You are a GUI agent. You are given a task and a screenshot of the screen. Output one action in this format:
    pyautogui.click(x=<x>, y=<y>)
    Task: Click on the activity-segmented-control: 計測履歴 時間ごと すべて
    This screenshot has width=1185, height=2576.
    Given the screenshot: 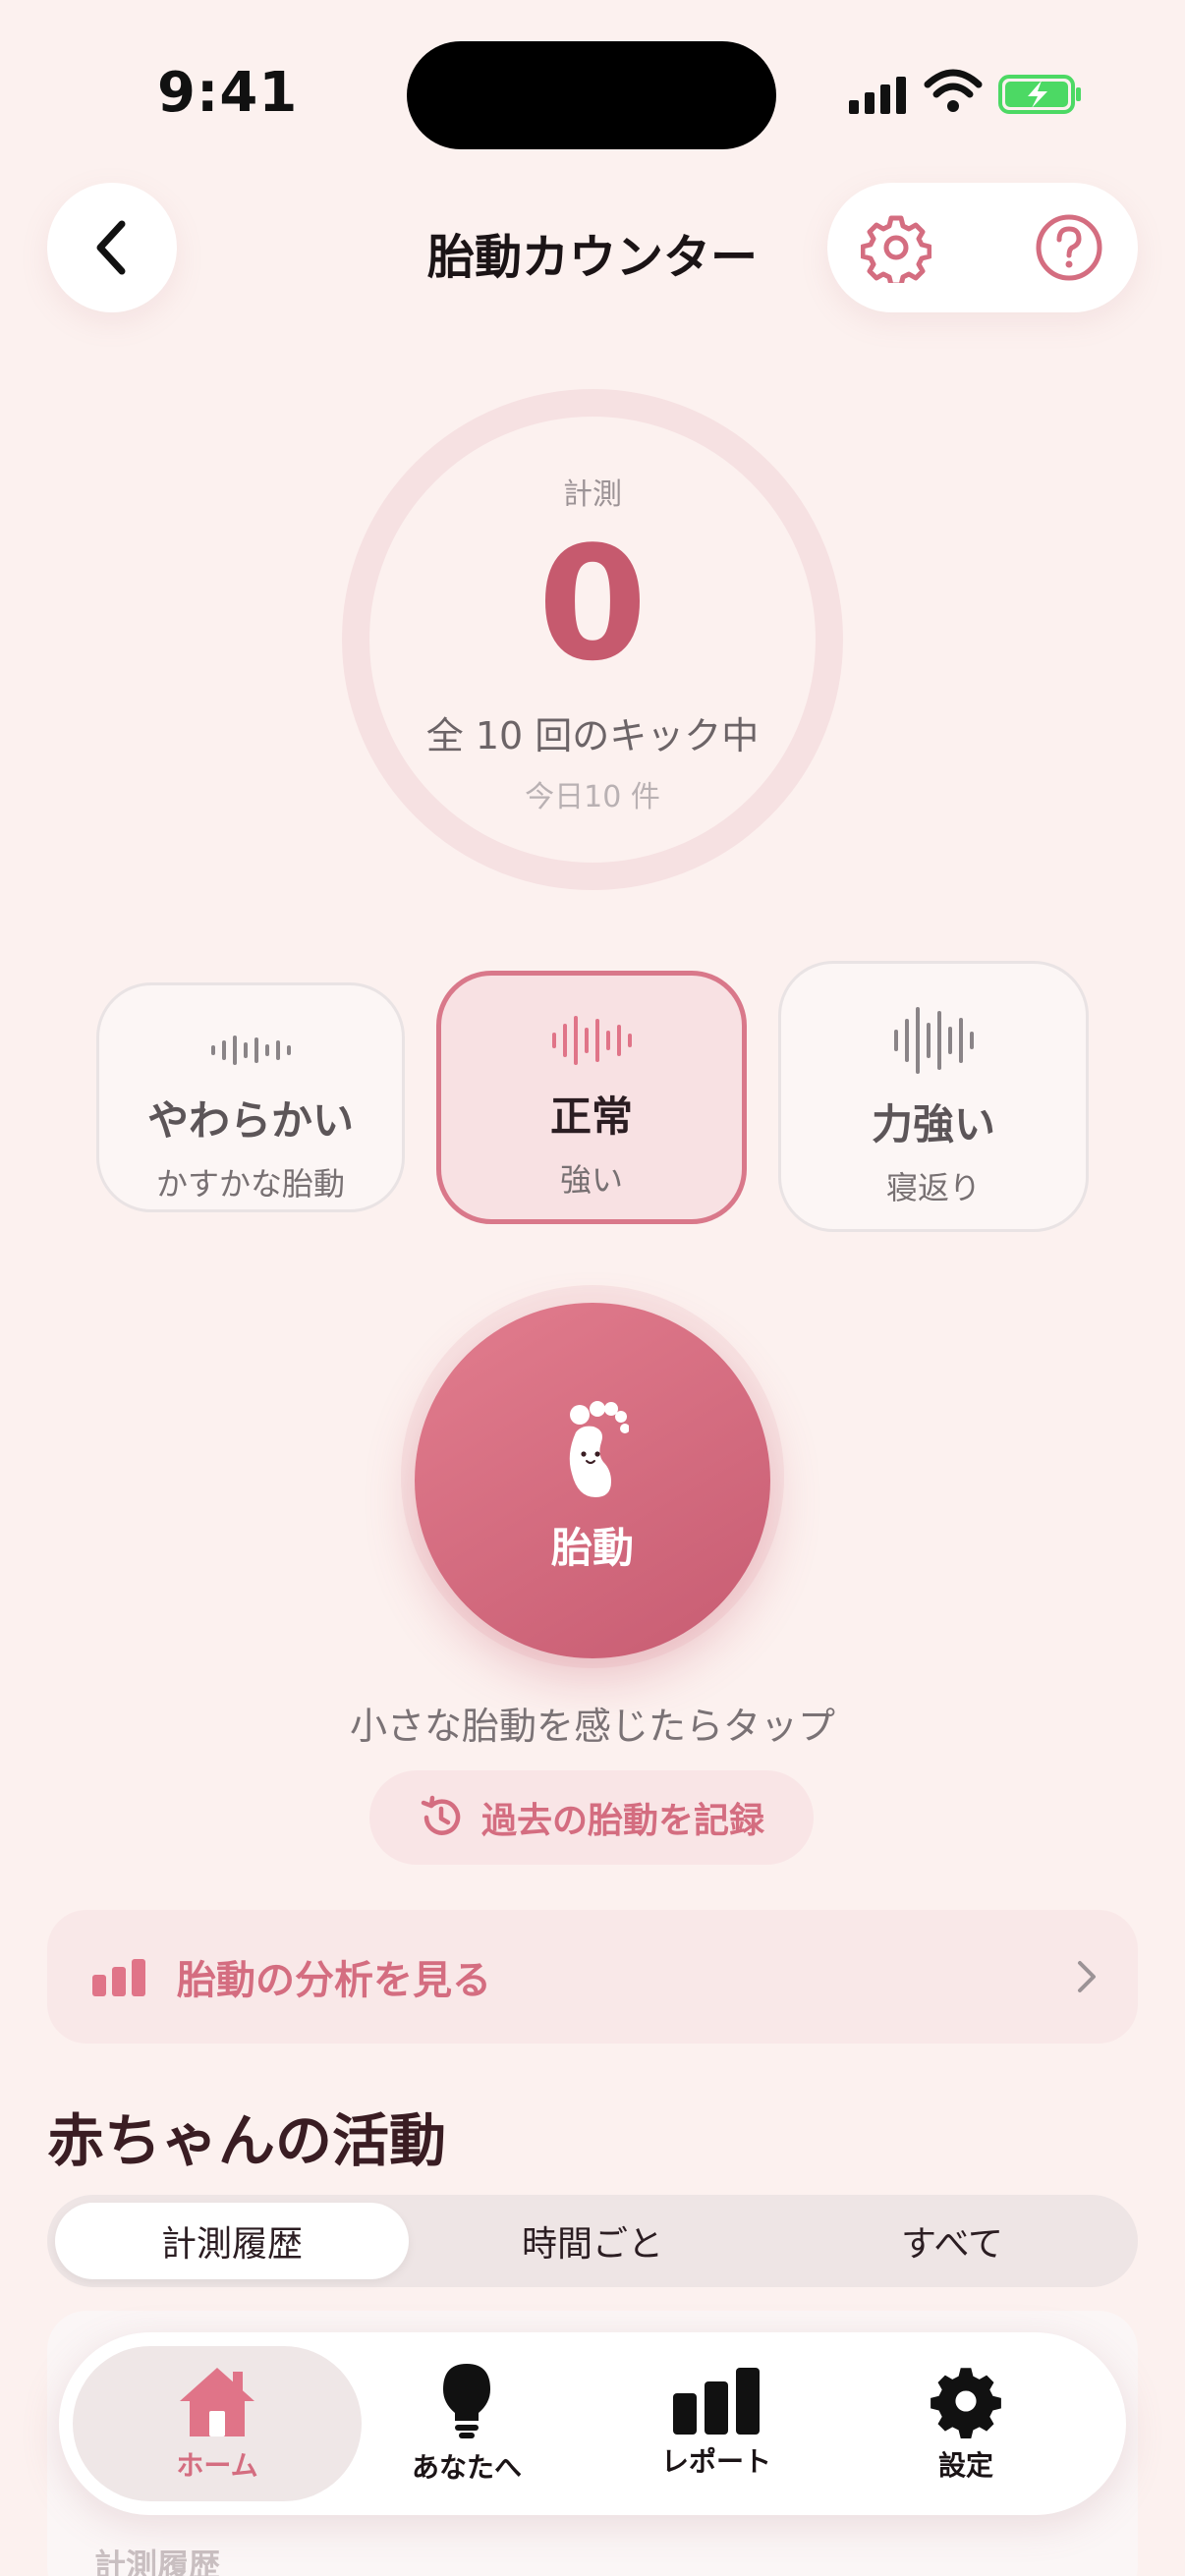 What is the action you would take?
    pyautogui.click(x=592, y=2241)
    